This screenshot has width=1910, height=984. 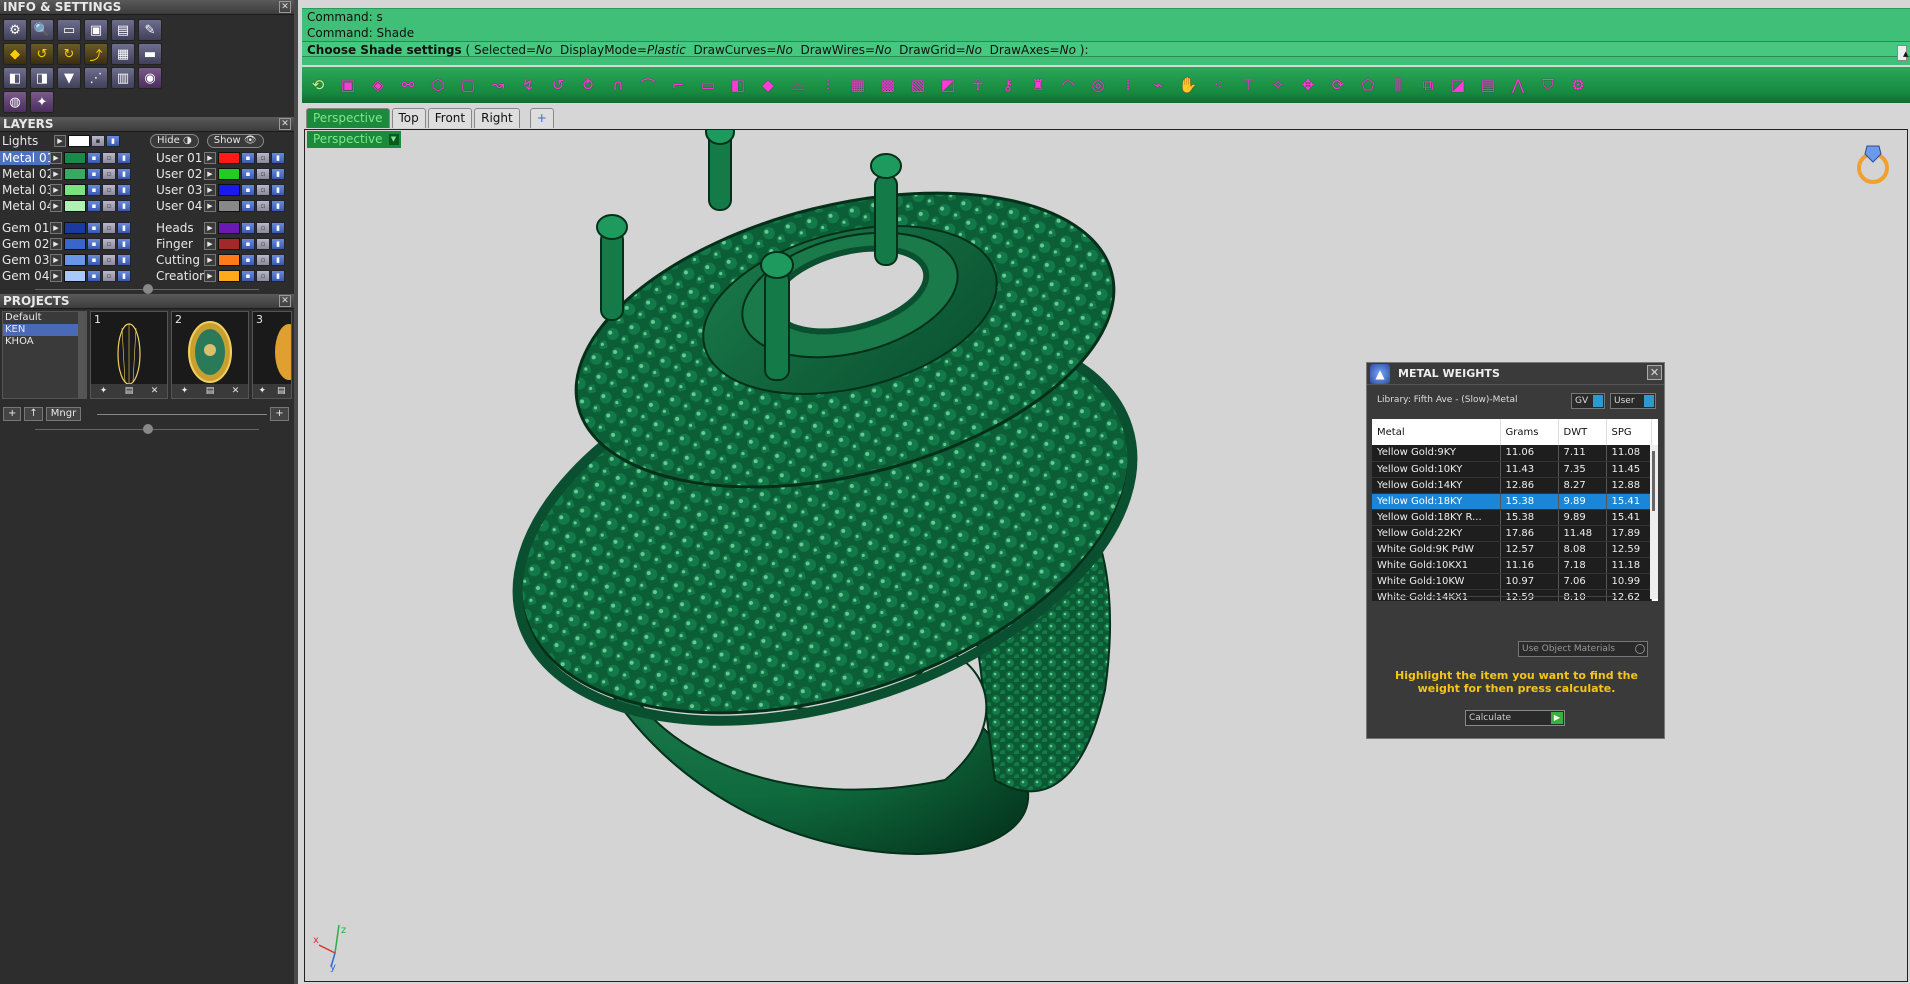 I want to click on bend-icon: ⌒, so click(x=648, y=85).